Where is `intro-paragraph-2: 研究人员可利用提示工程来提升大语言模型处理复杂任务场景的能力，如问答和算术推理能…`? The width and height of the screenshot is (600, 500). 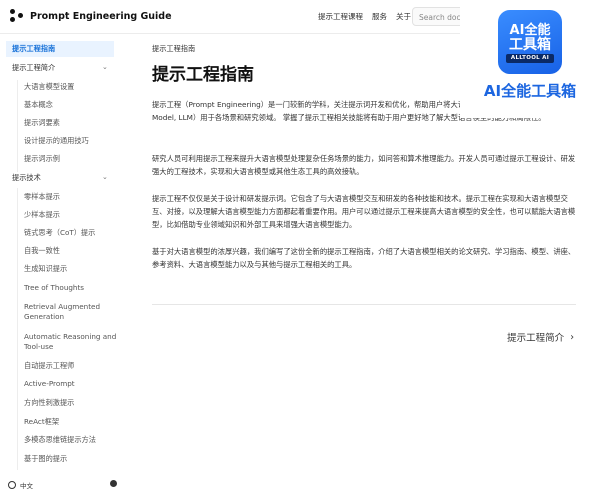 intro-paragraph-2: 研究人员可利用提示工程来提升大语言模型处理复杂任务场景的能力，如问答和算术推理能… is located at coordinates (364, 165).